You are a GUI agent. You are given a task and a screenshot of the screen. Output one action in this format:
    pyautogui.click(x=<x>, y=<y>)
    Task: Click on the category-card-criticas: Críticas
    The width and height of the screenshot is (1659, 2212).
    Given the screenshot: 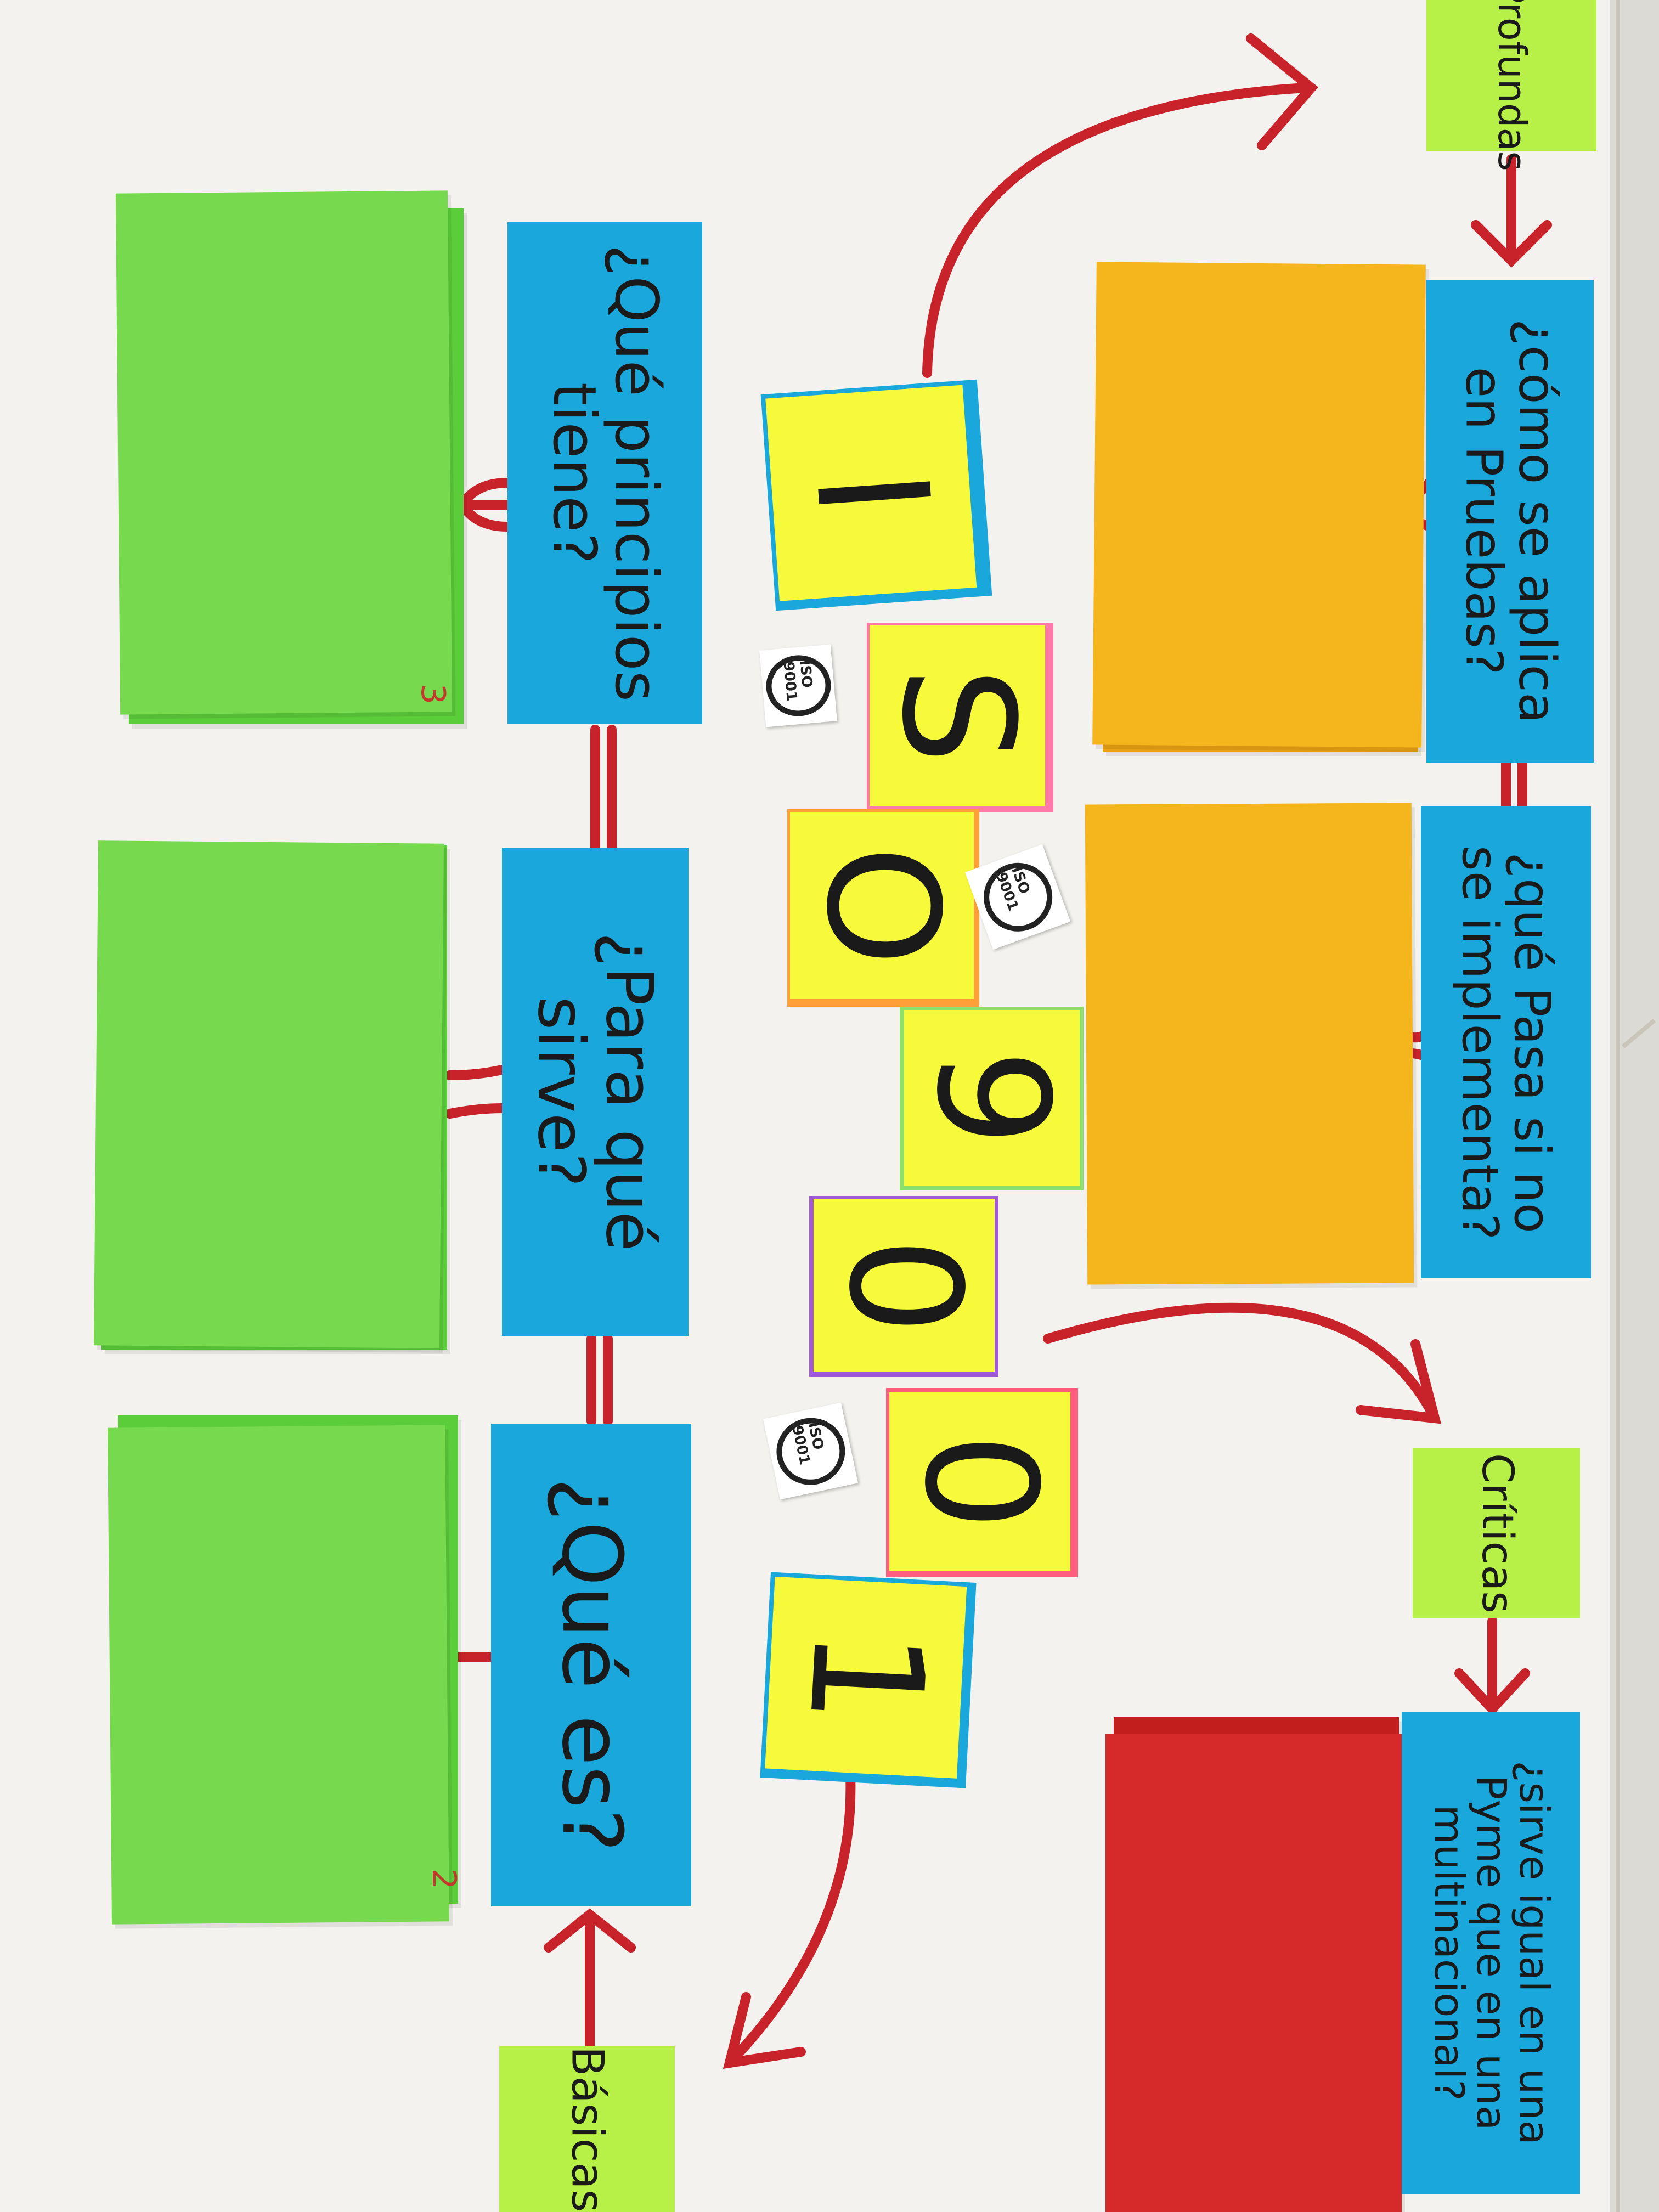 What is the action you would take?
    pyautogui.click(x=1496, y=1533)
    